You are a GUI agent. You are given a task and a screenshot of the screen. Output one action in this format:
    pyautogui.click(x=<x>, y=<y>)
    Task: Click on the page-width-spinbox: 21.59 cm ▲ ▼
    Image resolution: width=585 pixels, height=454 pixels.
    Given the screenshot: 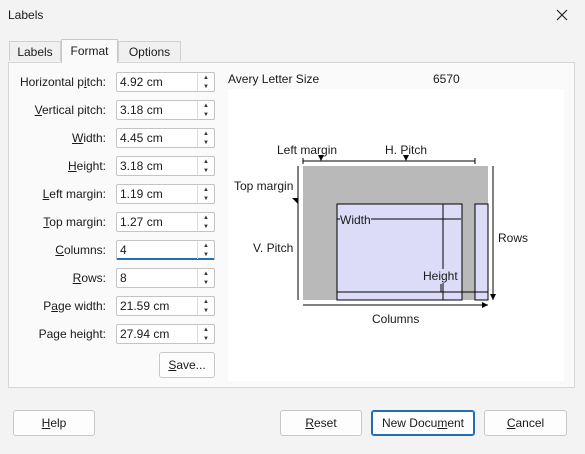 What is the action you would take?
    pyautogui.click(x=165, y=306)
    